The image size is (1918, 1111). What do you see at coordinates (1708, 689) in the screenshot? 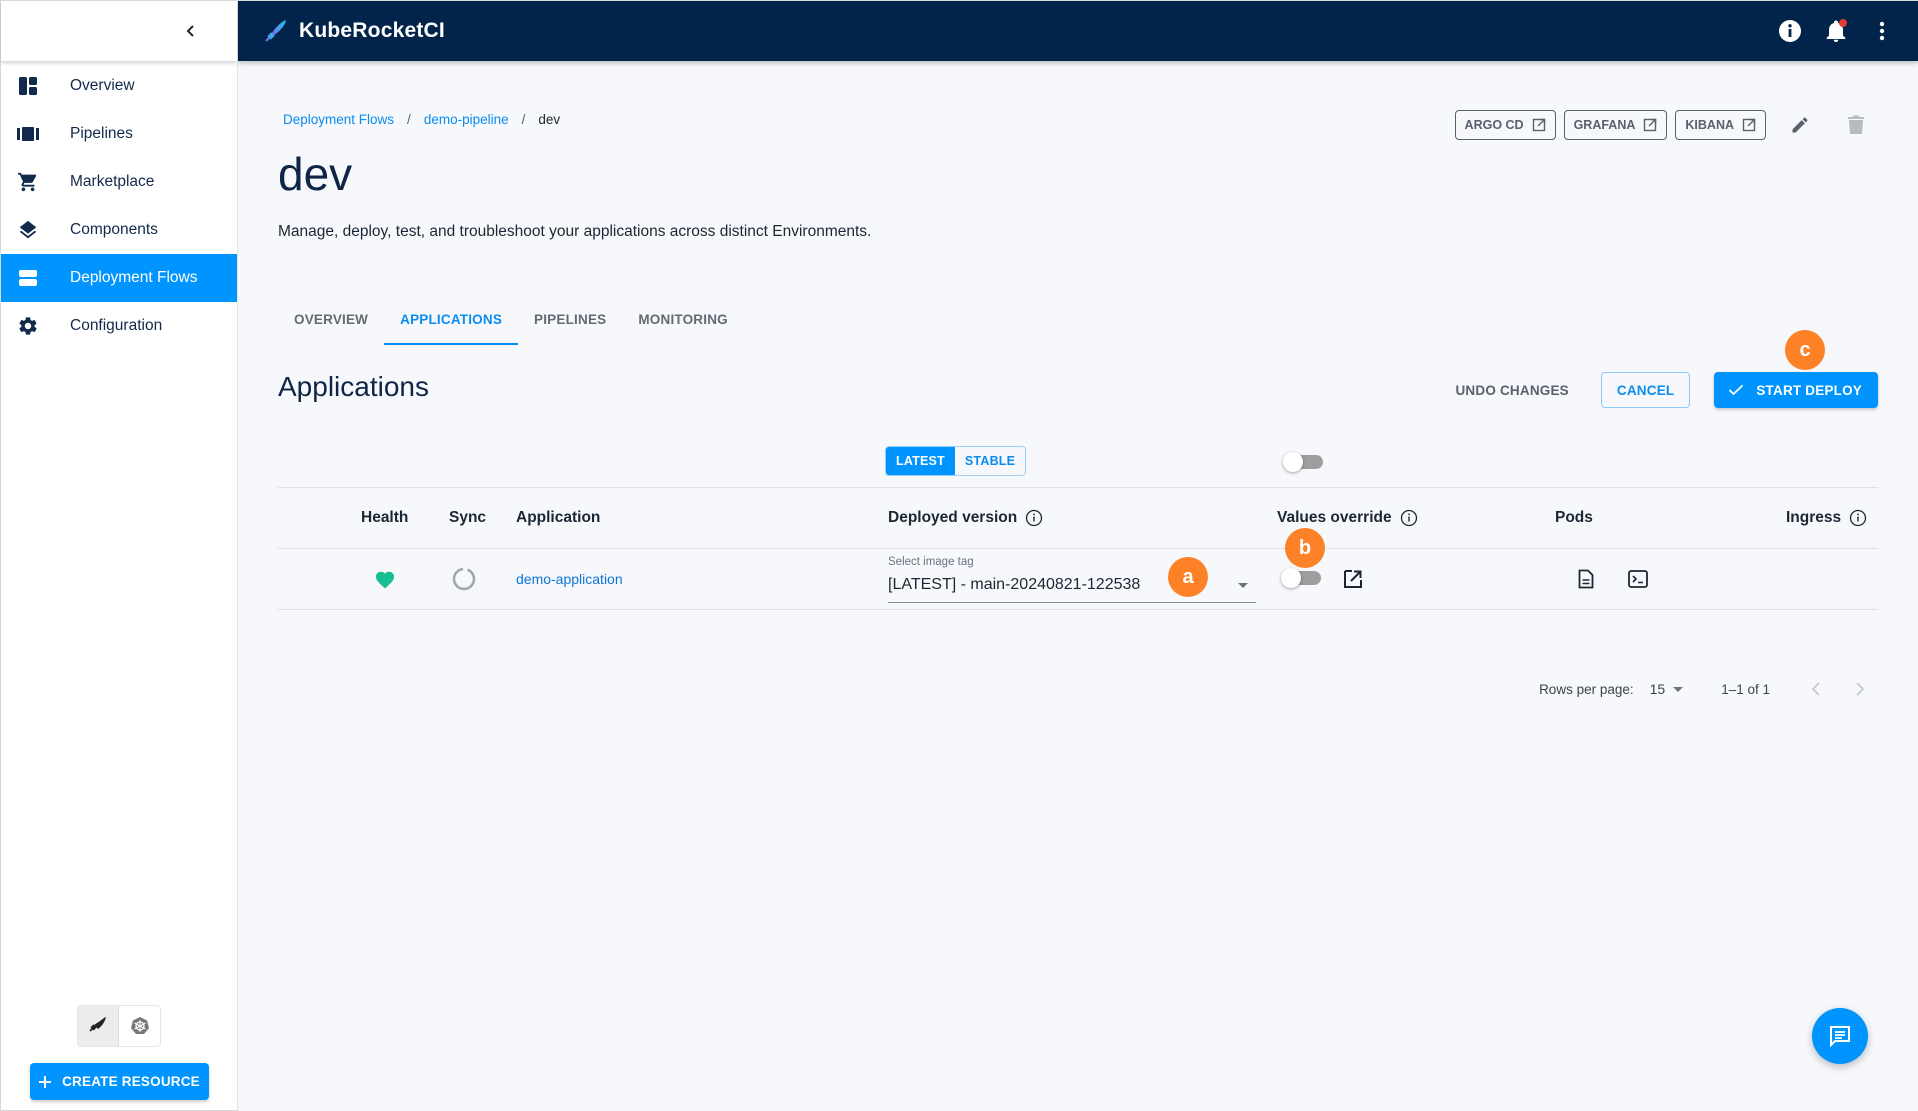
I see `table-pagination: Rows per page: 15 1–1 of 1` at bounding box center [1708, 689].